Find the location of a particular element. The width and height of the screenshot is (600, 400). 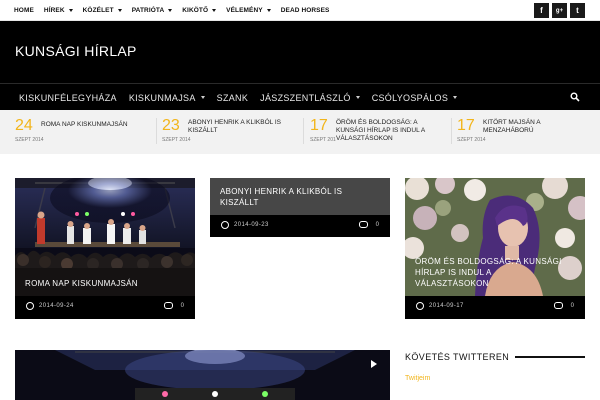

topnav-item-patriota: PATRIÓTA is located at coordinates (152, 10).